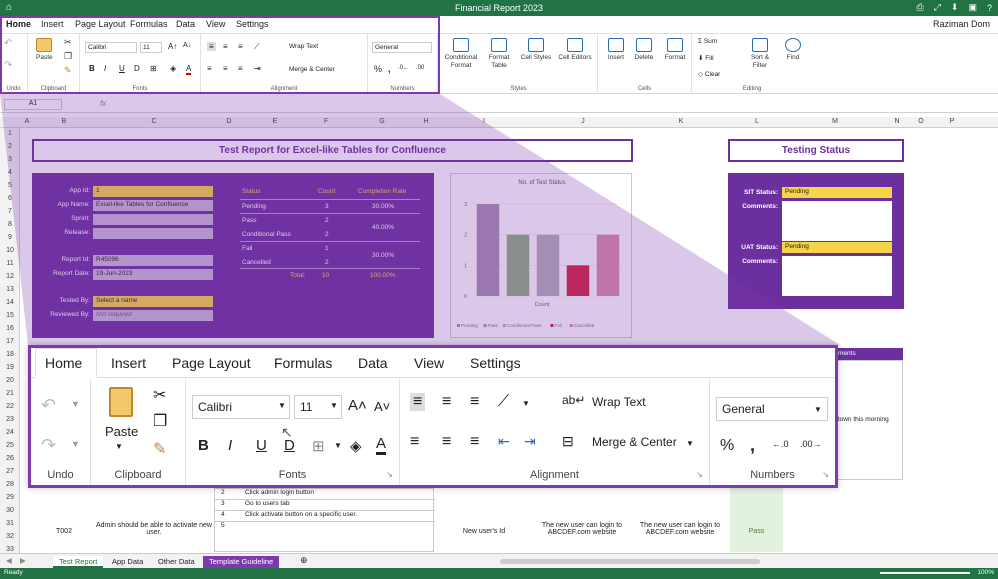  What do you see at coordinates (10, 458) in the screenshot?
I see `row-header: 26` at bounding box center [10, 458].